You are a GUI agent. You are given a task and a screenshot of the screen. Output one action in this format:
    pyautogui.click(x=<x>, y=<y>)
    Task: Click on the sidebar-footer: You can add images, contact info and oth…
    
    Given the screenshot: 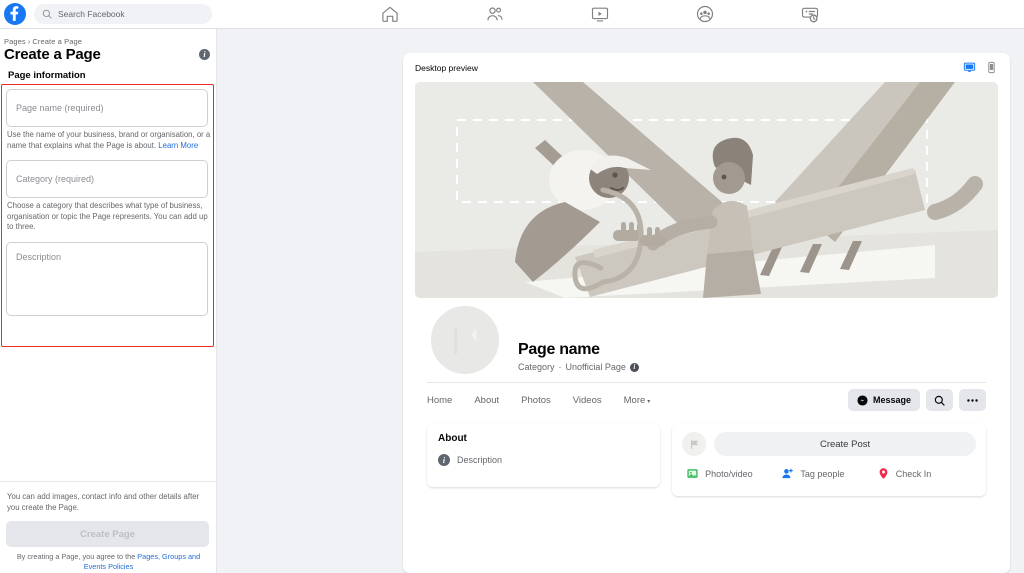 What is the action you would take?
    pyautogui.click(x=108, y=530)
    